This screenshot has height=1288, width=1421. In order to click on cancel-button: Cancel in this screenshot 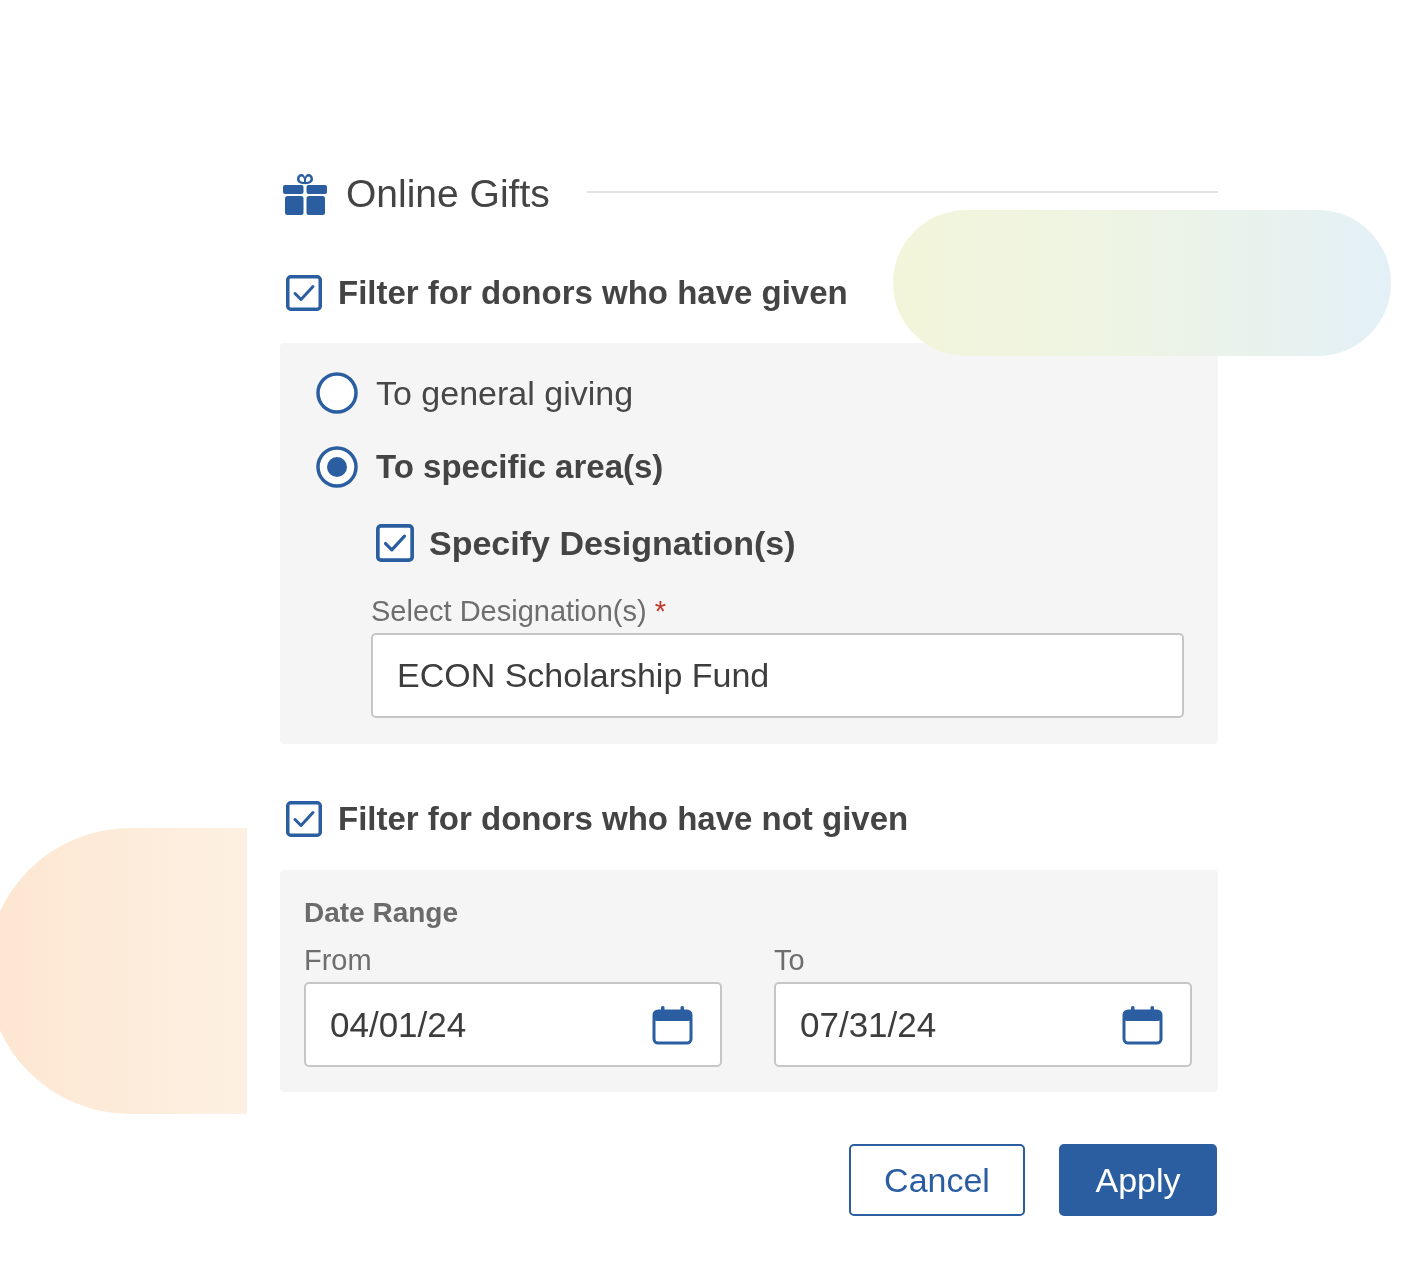, I will do `click(937, 1180)`.